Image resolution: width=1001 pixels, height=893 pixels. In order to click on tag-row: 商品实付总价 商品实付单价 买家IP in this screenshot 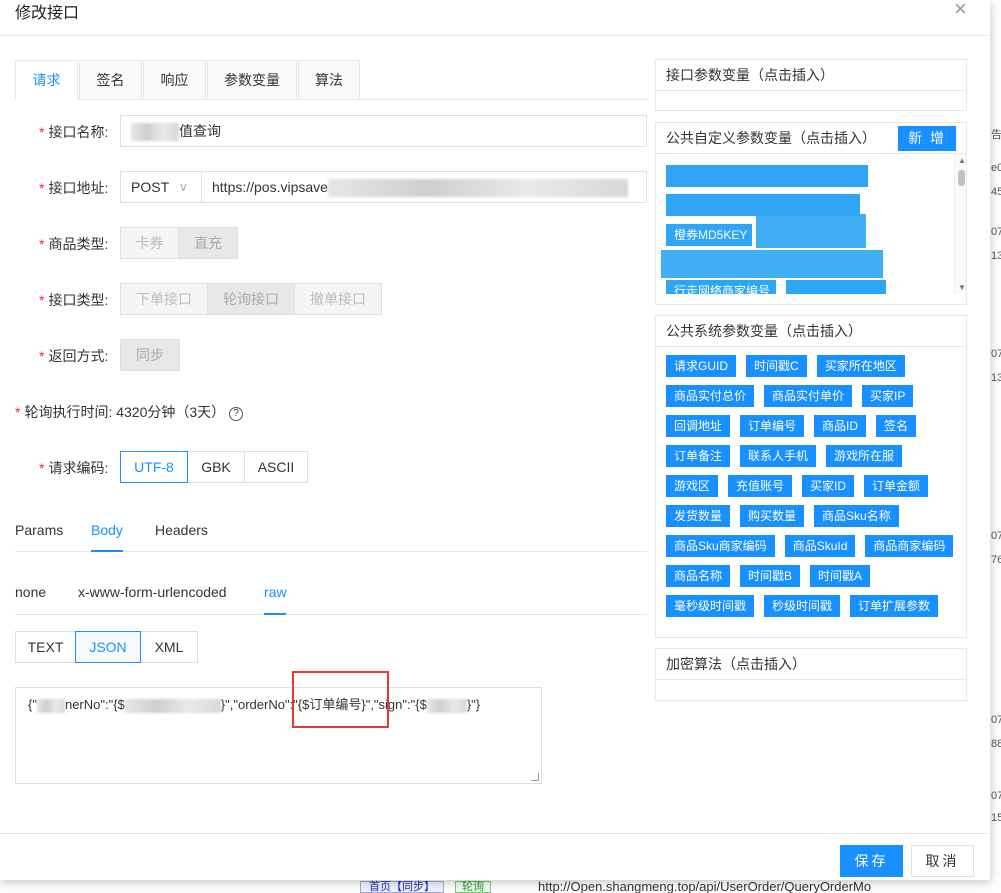, I will do `click(811, 400)`.